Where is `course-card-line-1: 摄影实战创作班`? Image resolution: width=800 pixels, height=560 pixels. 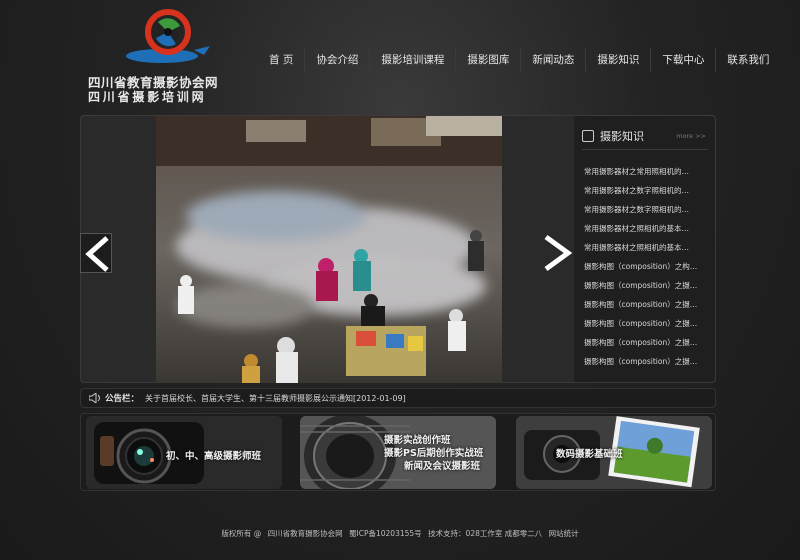
course-card-line-1: 摄影实战创作班 is located at coordinates (417, 440).